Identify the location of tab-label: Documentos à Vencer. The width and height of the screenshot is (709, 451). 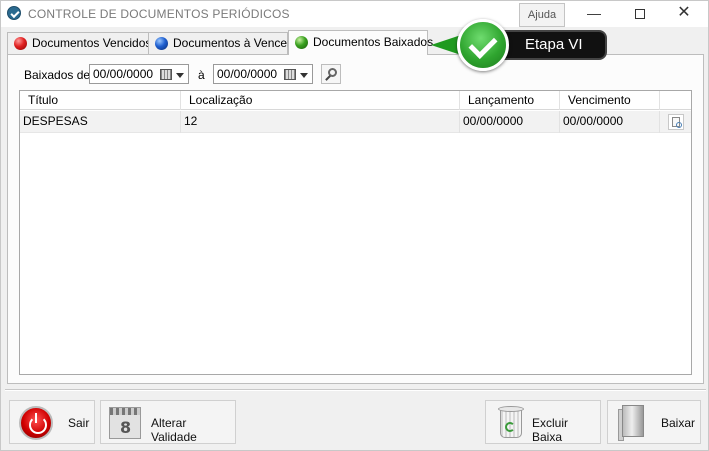
(232, 43).